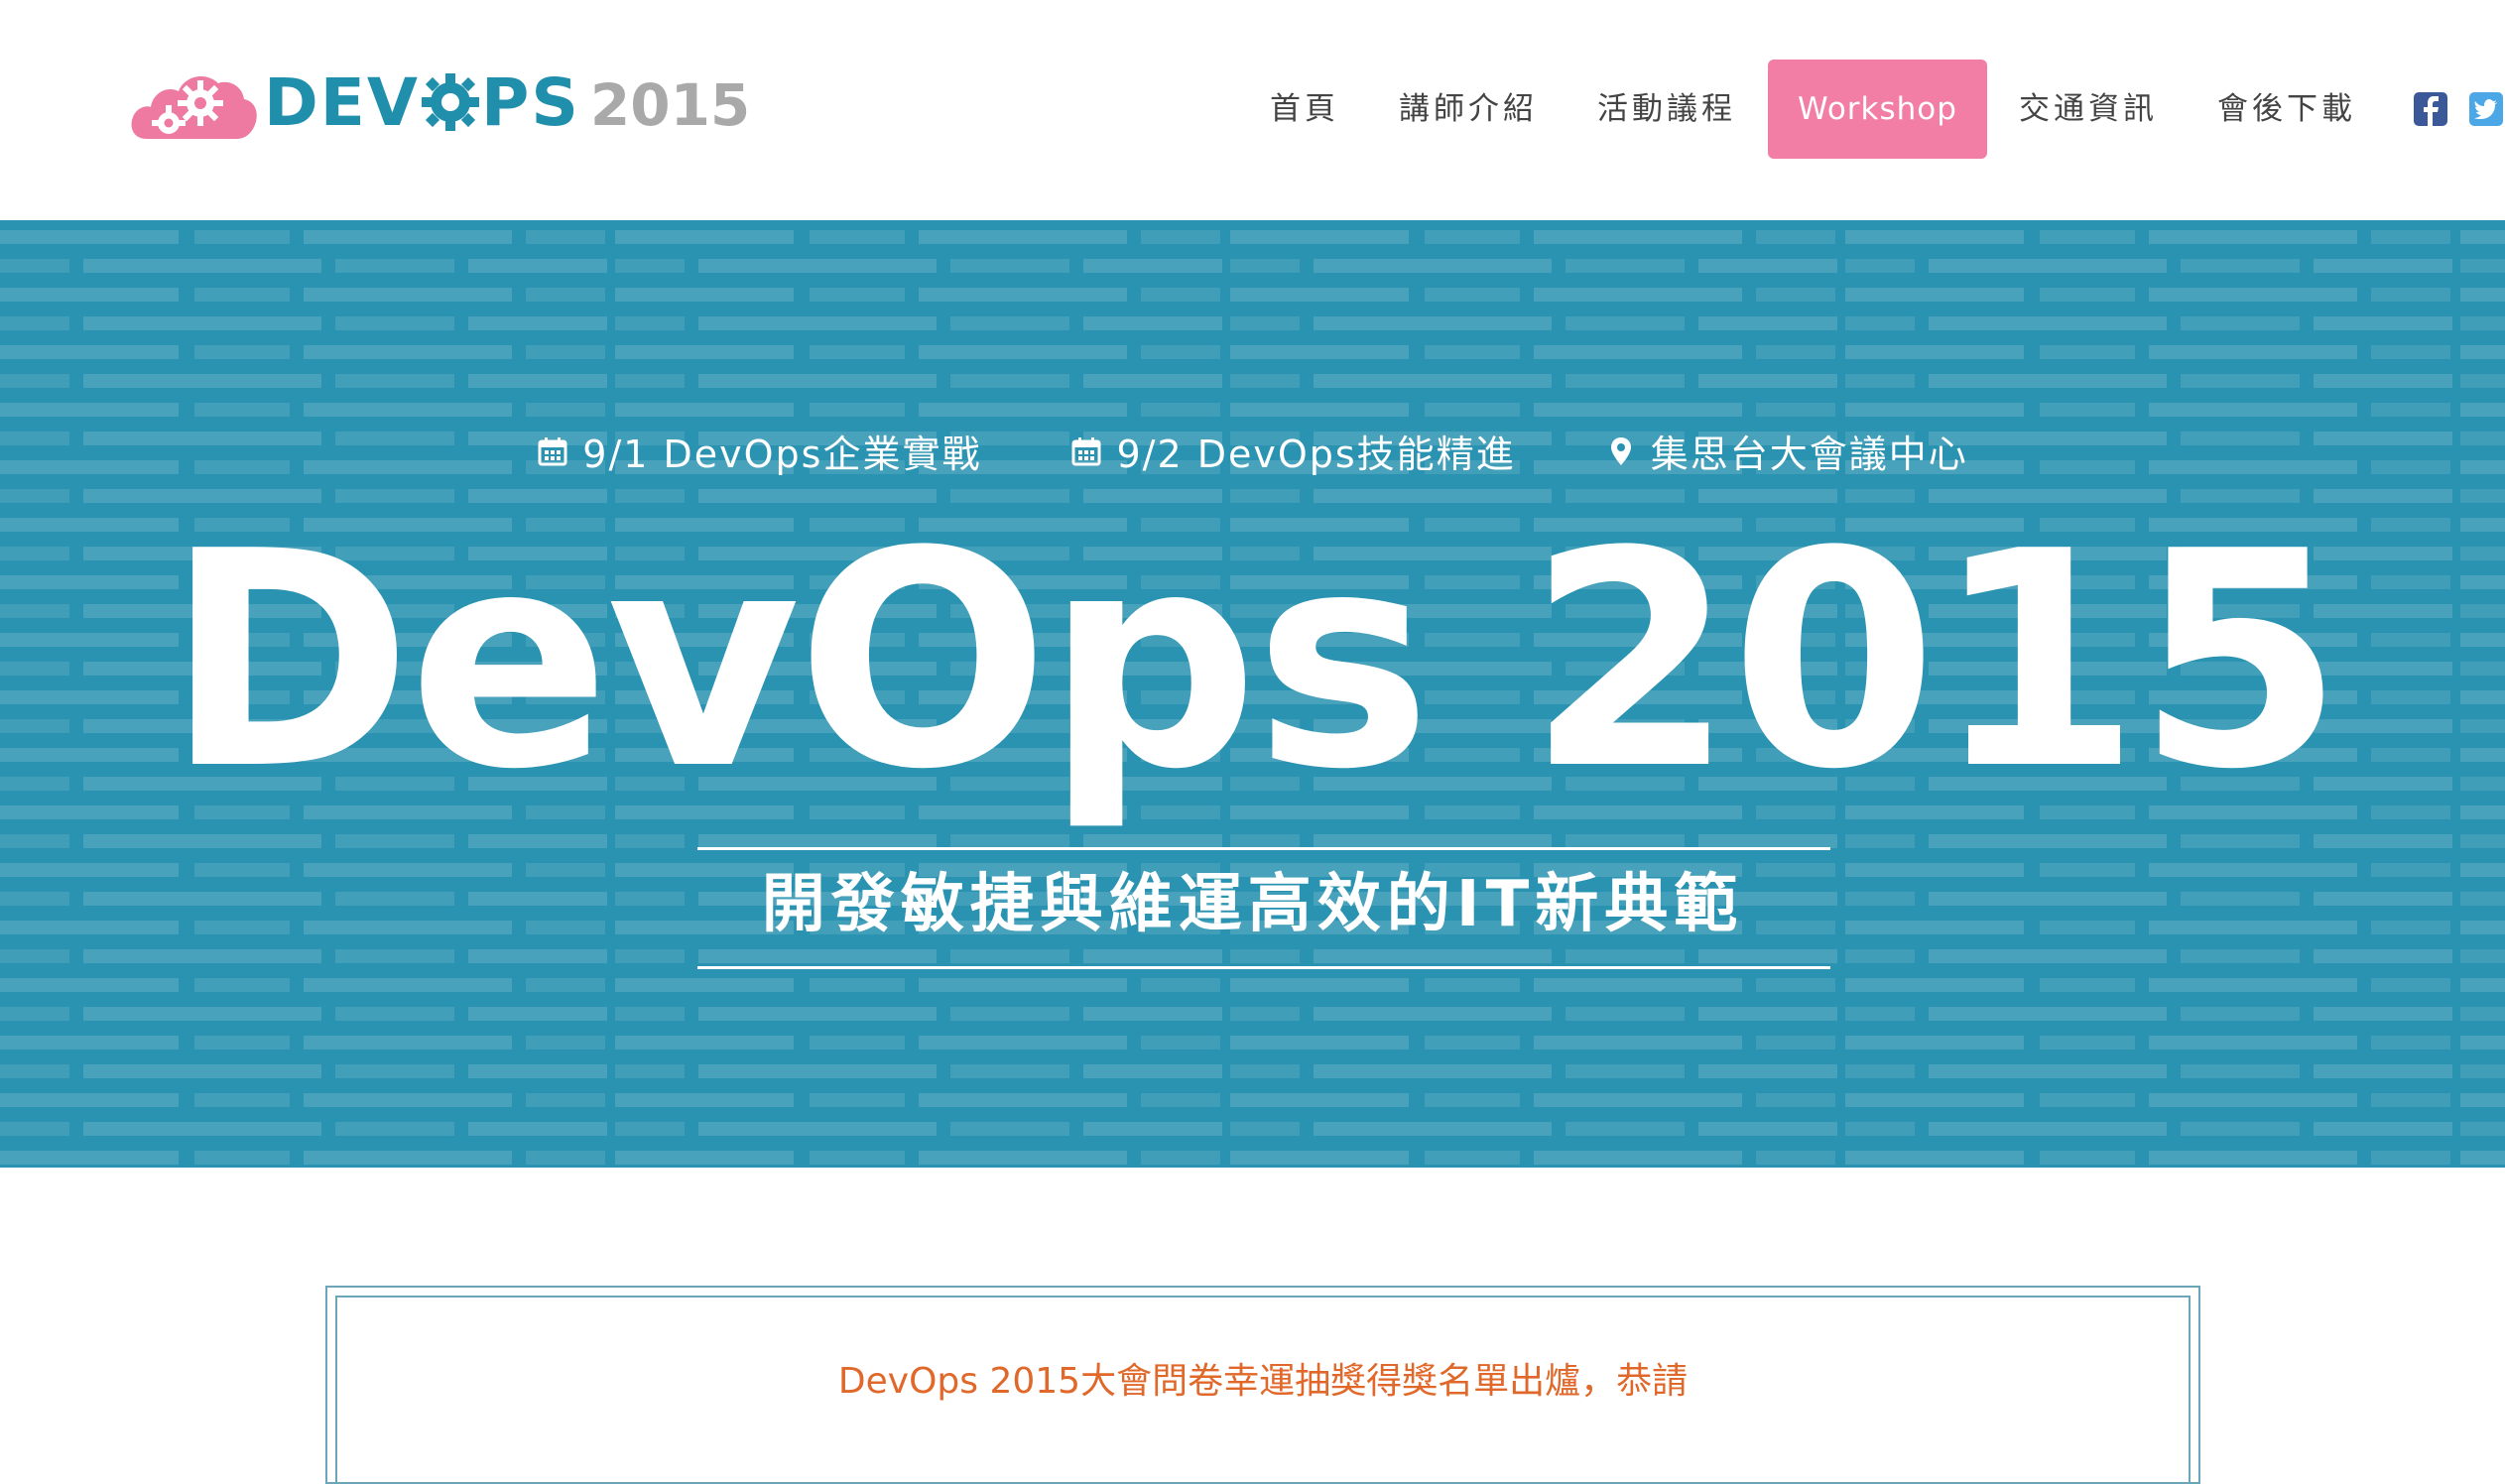 The image size is (2505, 1484). Describe the element at coordinates (342, 102) in the screenshot. I see `logo-dev-text: DEV` at that location.